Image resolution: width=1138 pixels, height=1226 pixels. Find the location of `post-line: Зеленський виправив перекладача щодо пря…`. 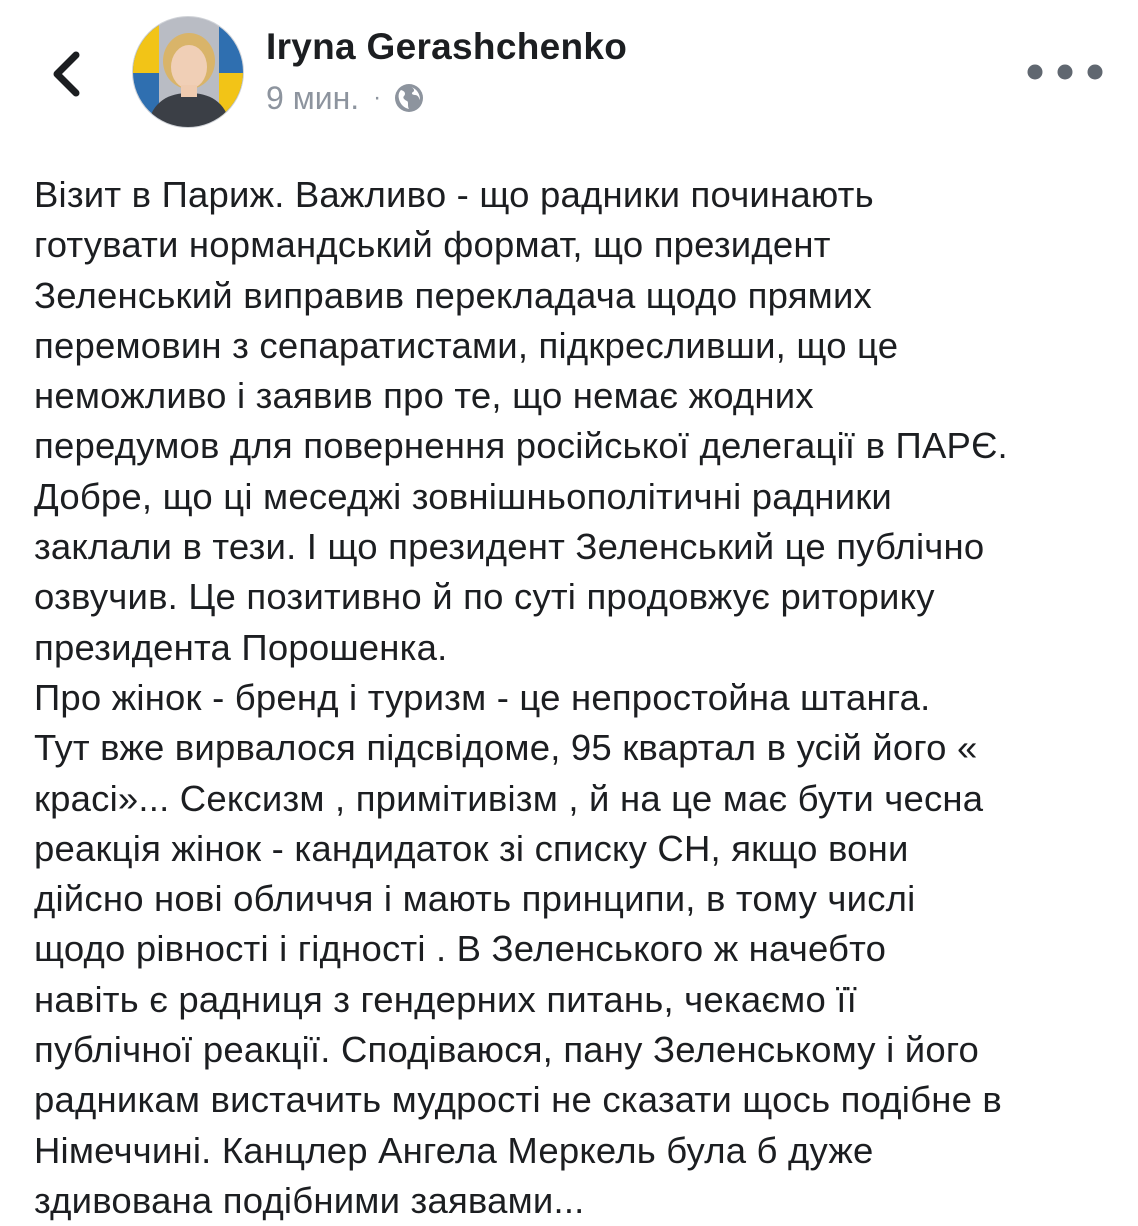

post-line: Зеленський виправив перекладача щодо пря… is located at coordinates (453, 295).